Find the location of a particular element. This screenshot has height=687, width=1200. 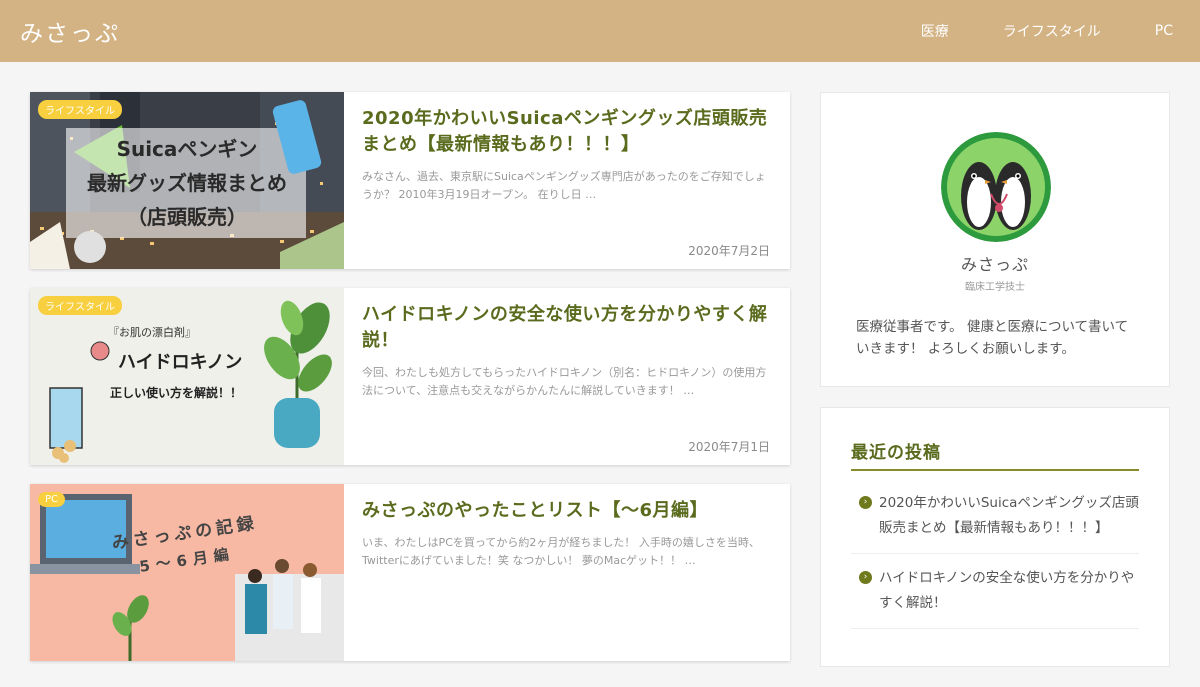

laptop-people-illustration is located at coordinates (187, 572).